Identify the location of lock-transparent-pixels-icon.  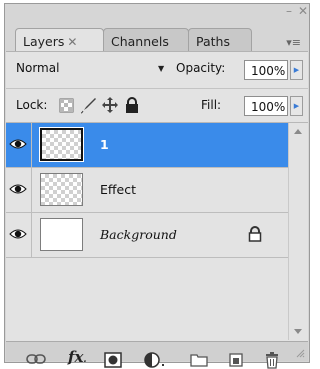
(67, 105).